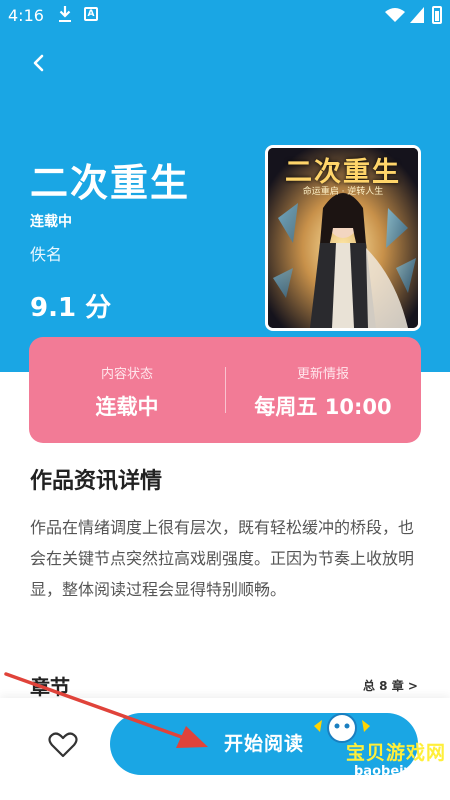 The image size is (450, 800). Describe the element at coordinates (395, 15) in the screenshot. I see `wifi-icon` at that location.